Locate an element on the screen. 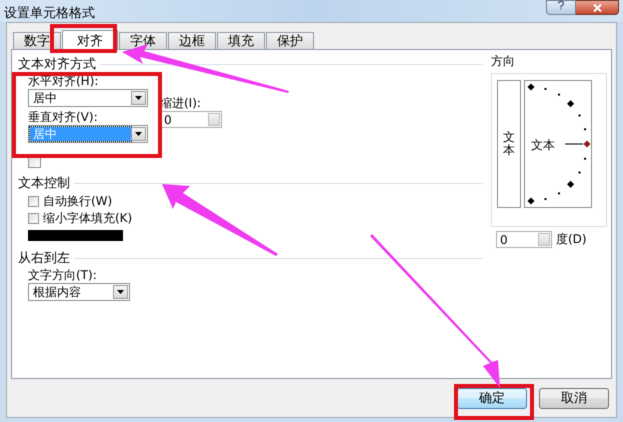 The height and width of the screenshot is (422, 623). help-button is located at coordinates (561, 7).